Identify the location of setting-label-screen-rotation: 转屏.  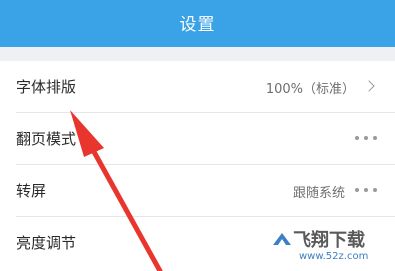
(31, 191).